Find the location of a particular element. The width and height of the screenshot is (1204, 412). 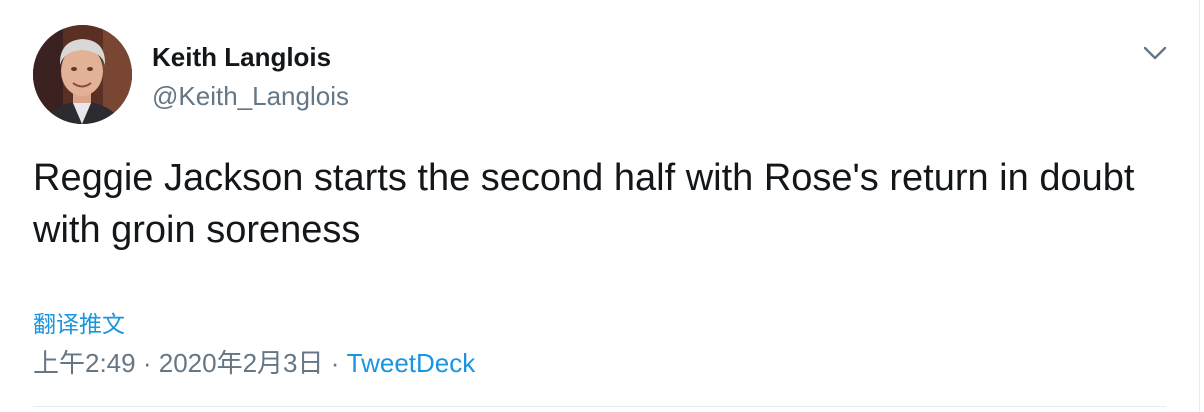

author-display-name: Keith Langlois is located at coordinates (241, 57).